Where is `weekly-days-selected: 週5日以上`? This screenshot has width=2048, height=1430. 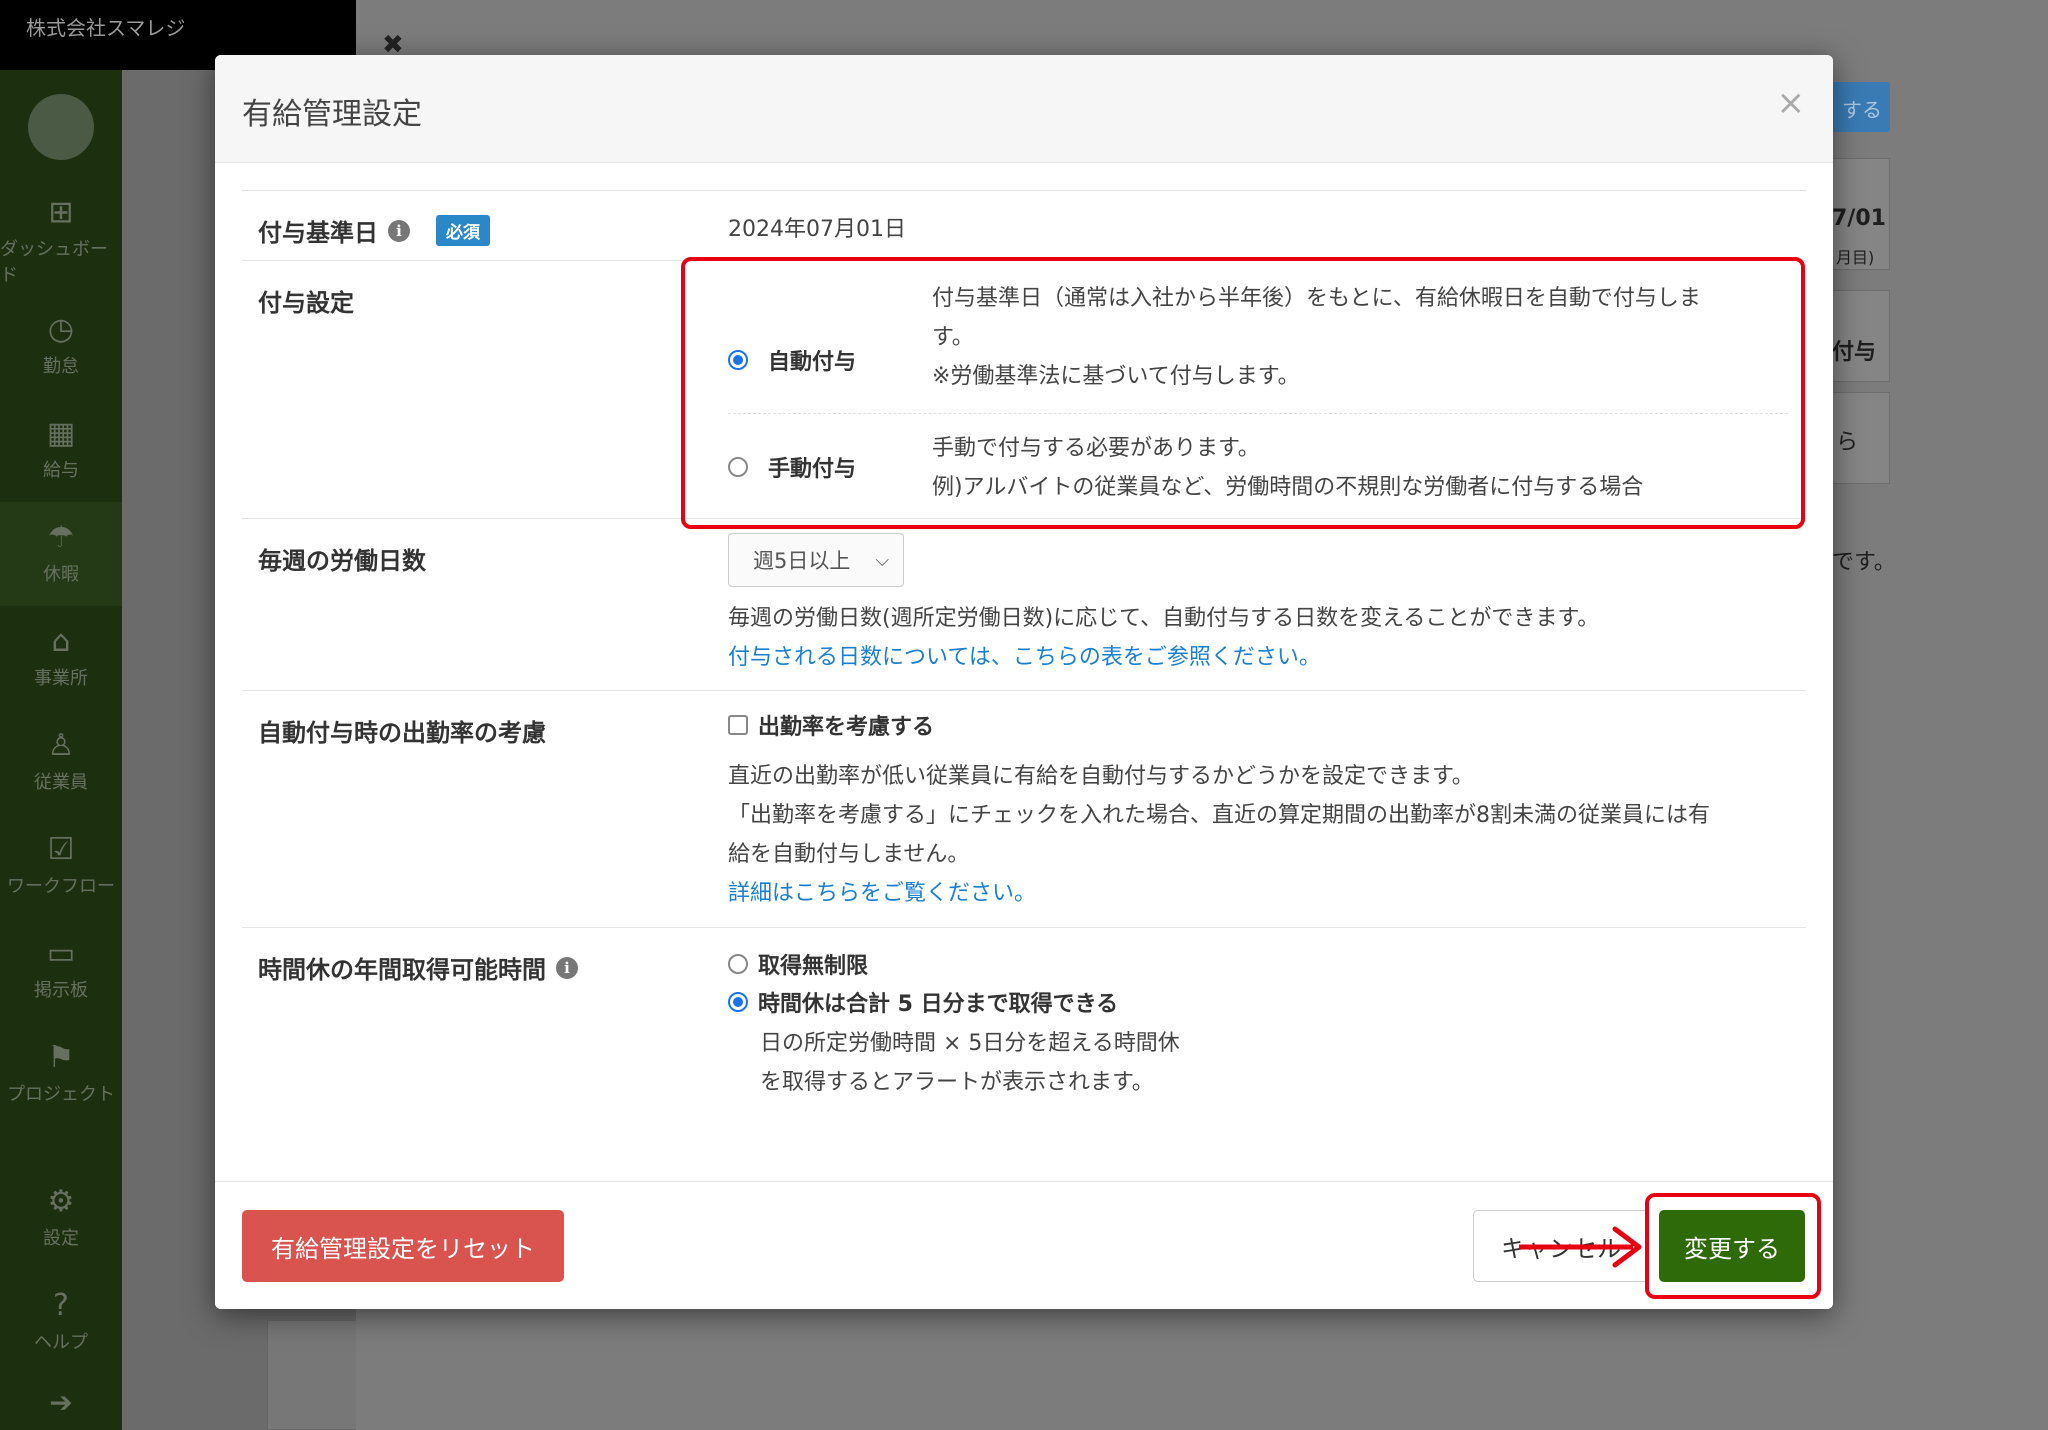 weekly-days-selected: 週5日以上 is located at coordinates (802, 561).